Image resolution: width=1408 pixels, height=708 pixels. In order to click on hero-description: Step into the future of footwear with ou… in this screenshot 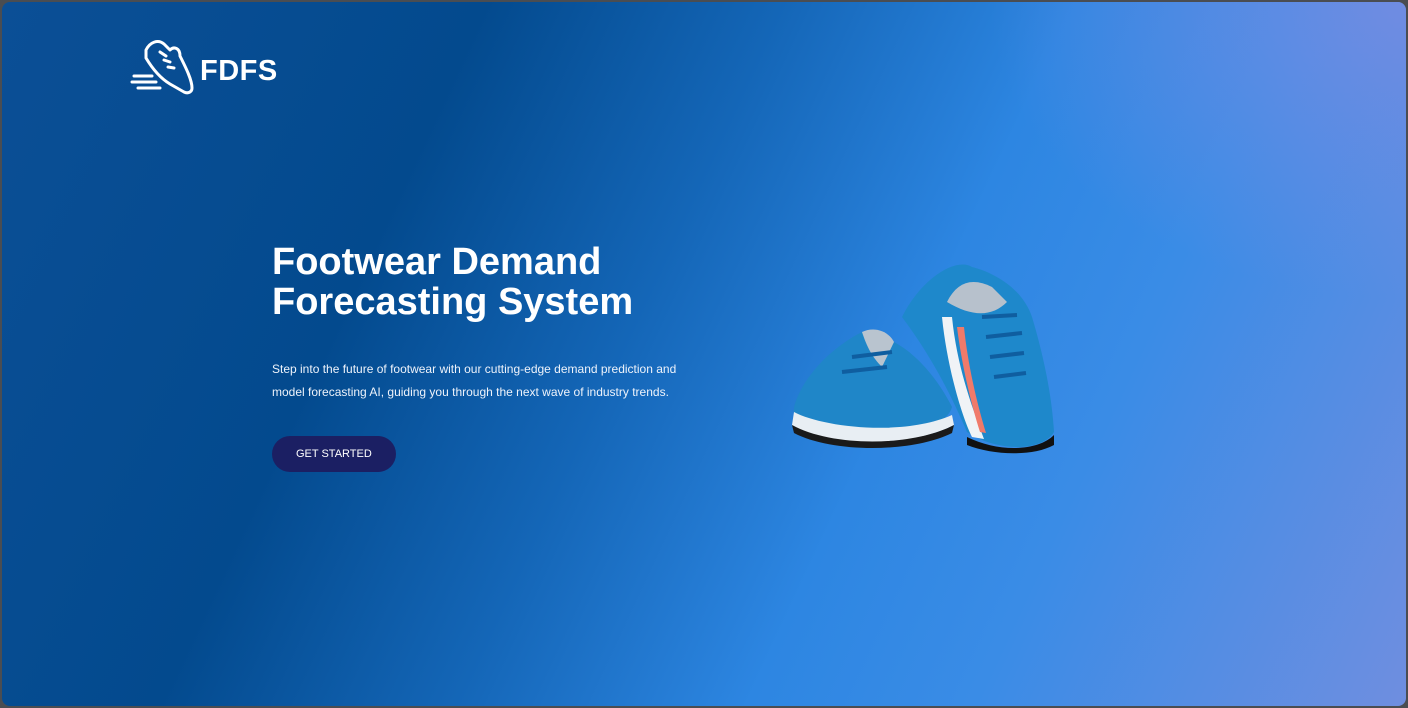, I will do `click(474, 380)`.